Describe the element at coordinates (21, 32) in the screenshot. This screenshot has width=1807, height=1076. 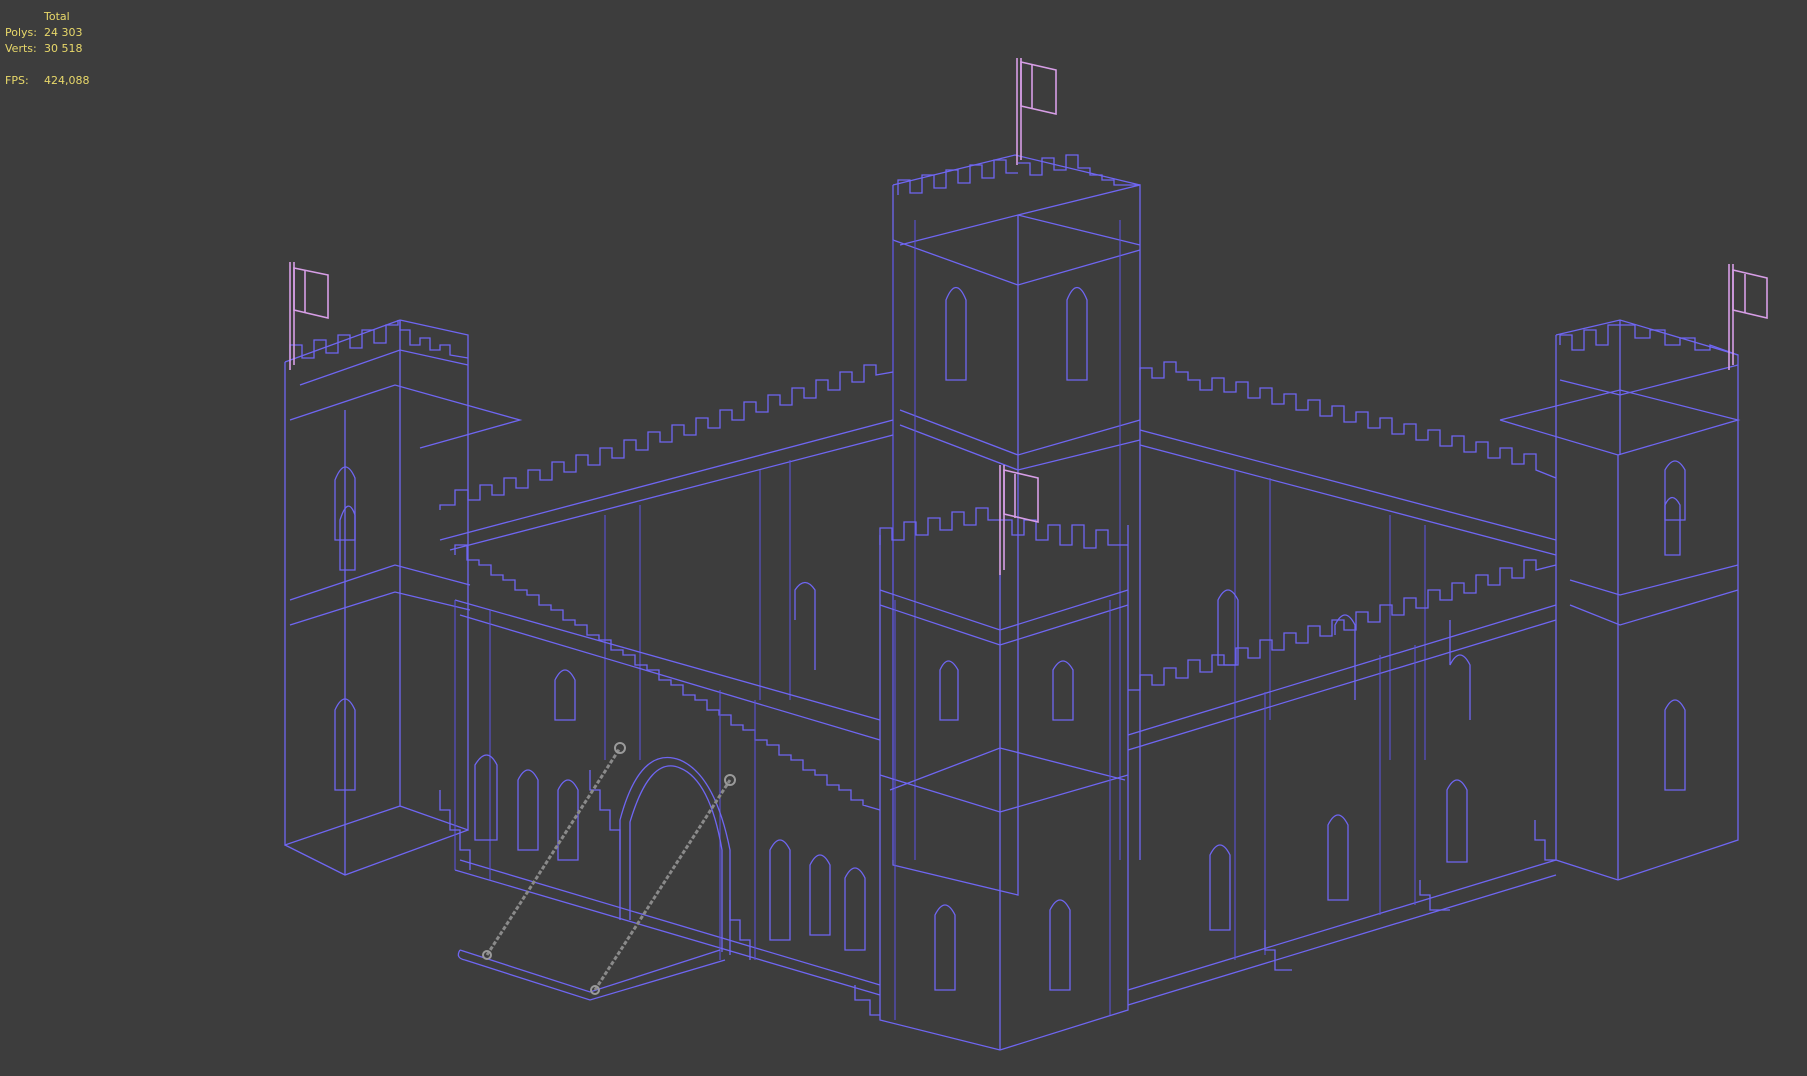
I see `polys-label: Polys:` at that location.